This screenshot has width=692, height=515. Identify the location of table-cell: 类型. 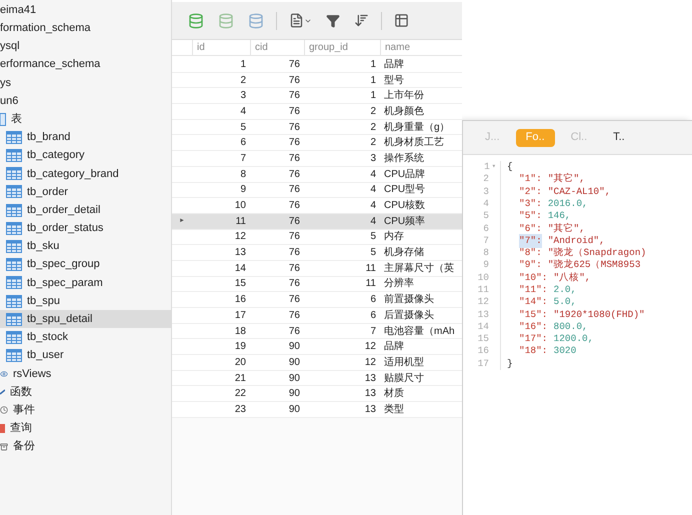
(394, 409).